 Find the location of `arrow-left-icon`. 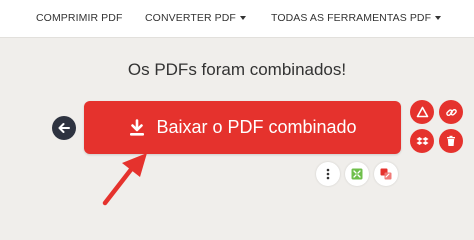

arrow-left-icon is located at coordinates (64, 128).